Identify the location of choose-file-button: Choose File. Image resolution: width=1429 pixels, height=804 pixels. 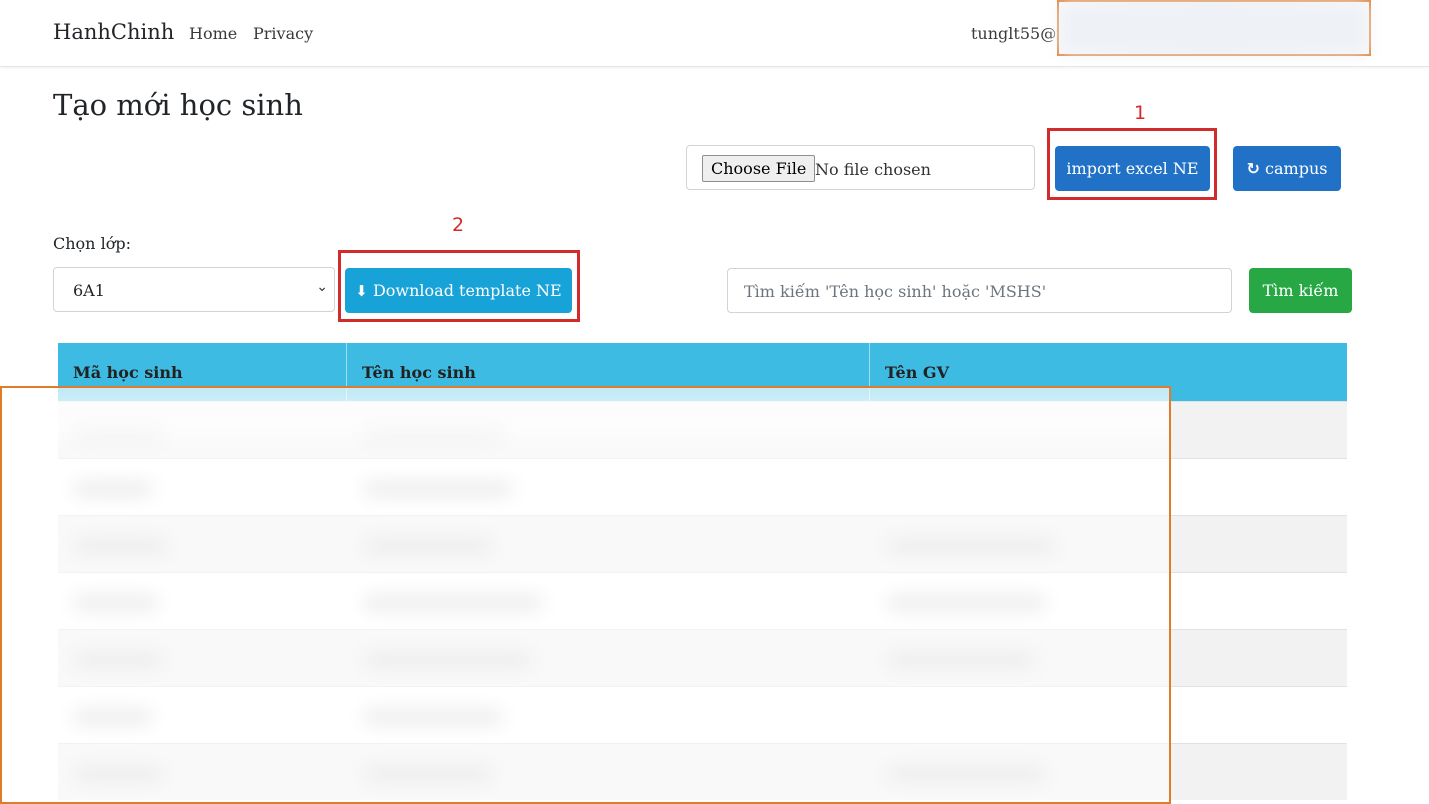
(759, 168).